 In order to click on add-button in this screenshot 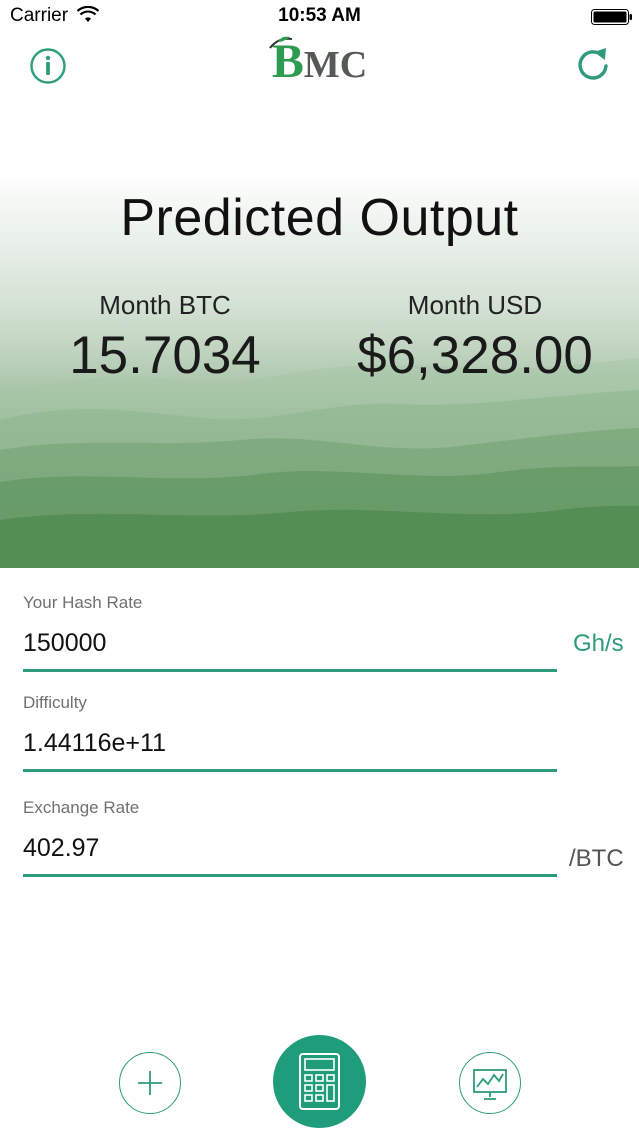, I will do `click(150, 1083)`.